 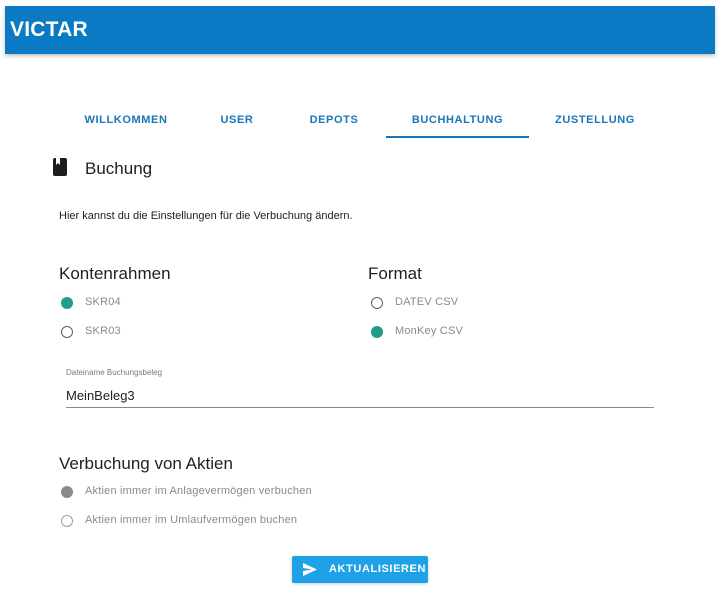 What do you see at coordinates (427, 302) in the screenshot?
I see `radio-label: DATEV CSV` at bounding box center [427, 302].